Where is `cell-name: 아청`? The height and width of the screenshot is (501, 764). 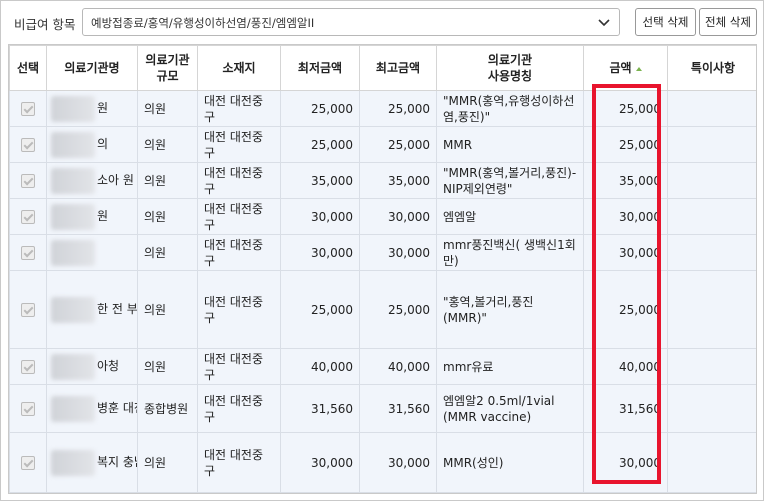
cell-name: 아청 is located at coordinates (92, 366).